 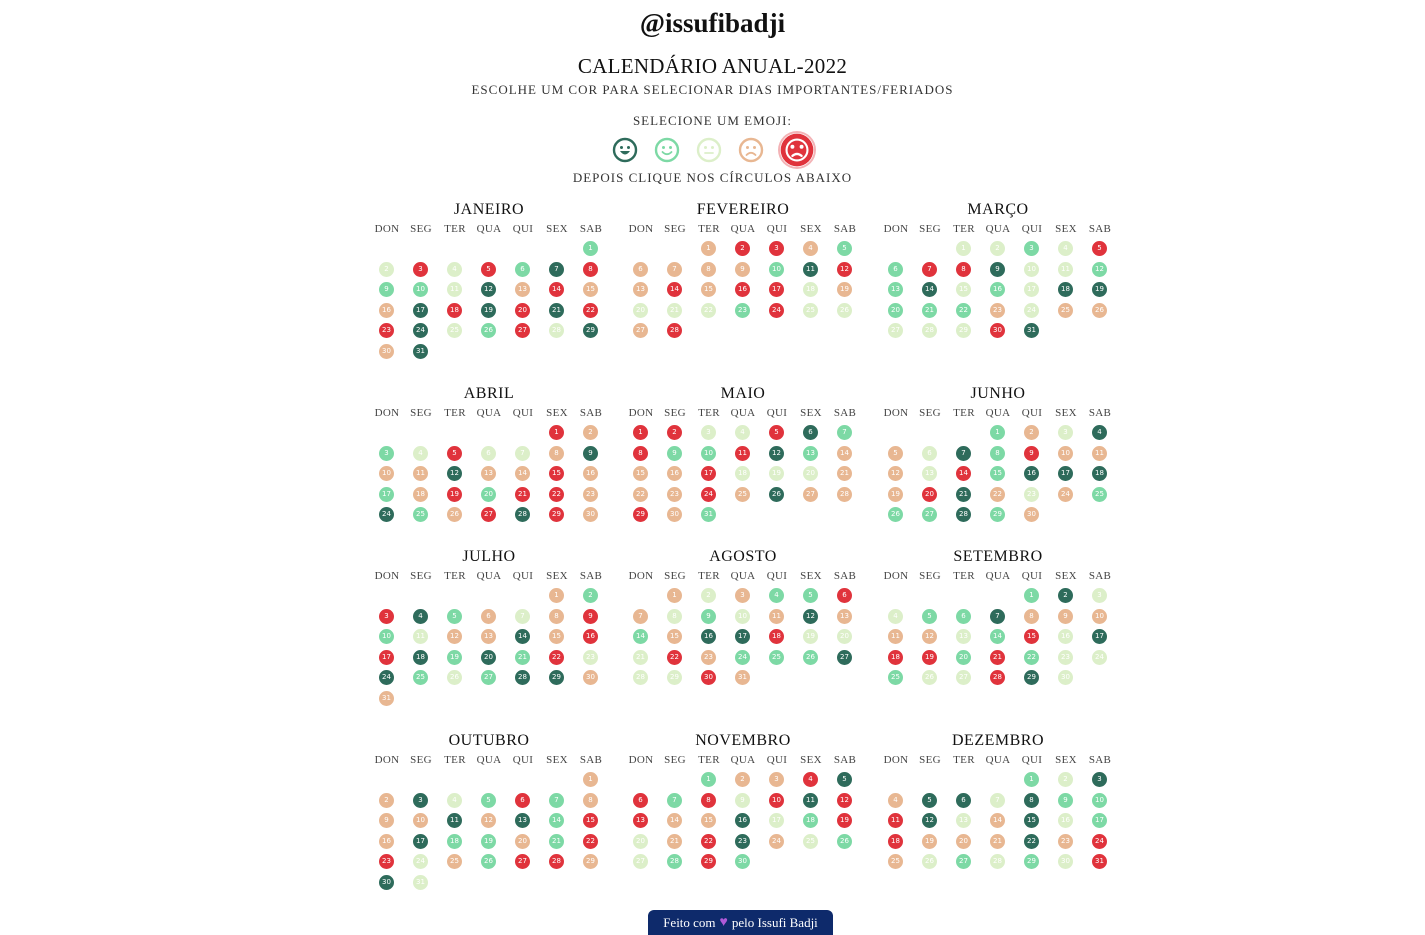 What do you see at coordinates (488, 616) in the screenshot?
I see `day-circle: 6` at bounding box center [488, 616].